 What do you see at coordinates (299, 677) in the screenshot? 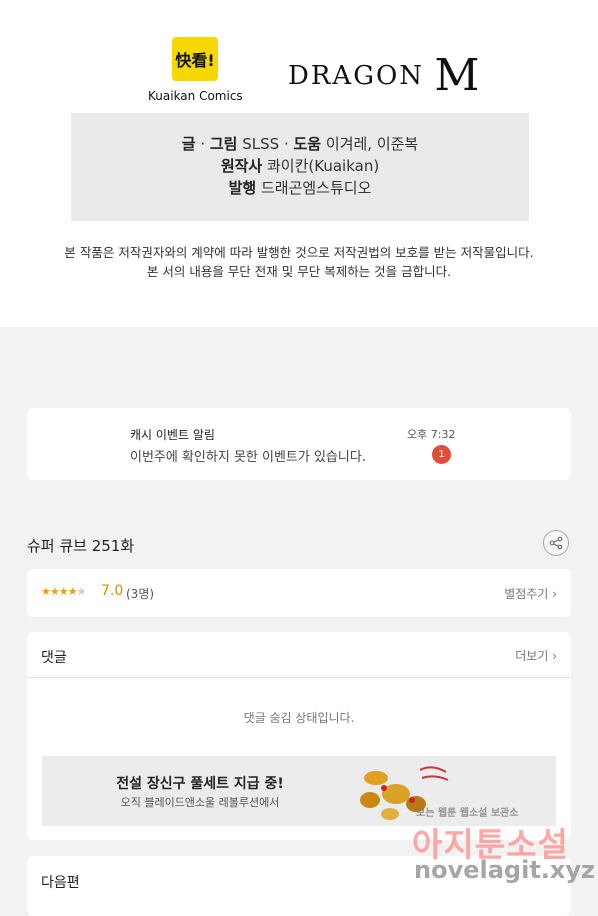
I see `divider` at bounding box center [299, 677].